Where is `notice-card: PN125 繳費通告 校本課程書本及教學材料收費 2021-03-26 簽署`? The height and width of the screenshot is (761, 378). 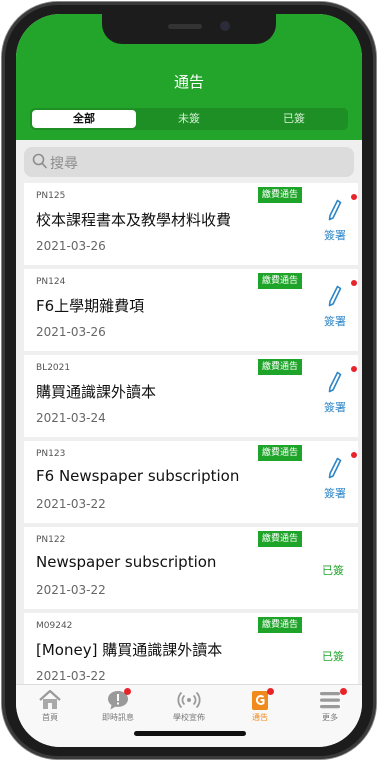
notice-card: PN125 繳費通告 校本課程書本及教學材料收費 2021-03-26 簽署 is located at coordinates (191, 224).